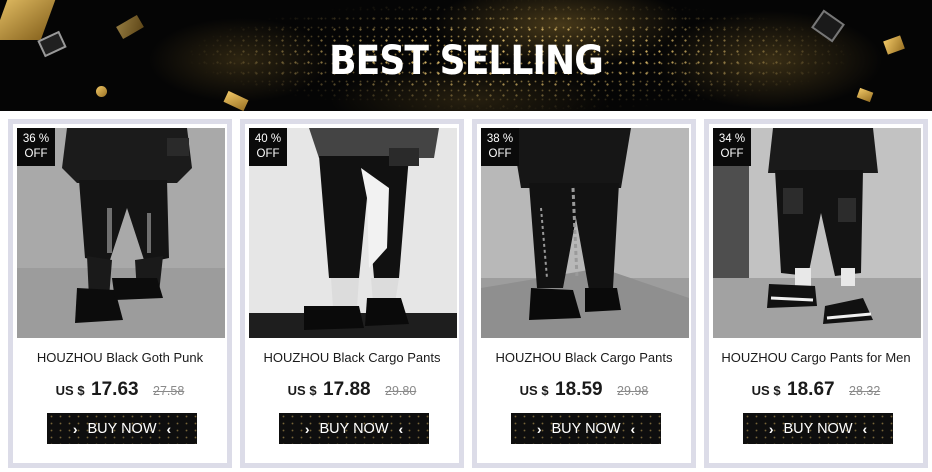 Image resolution: width=932 pixels, height=472 pixels. What do you see at coordinates (353, 233) in the screenshot?
I see `product-photo: 40 % OFF` at bounding box center [353, 233].